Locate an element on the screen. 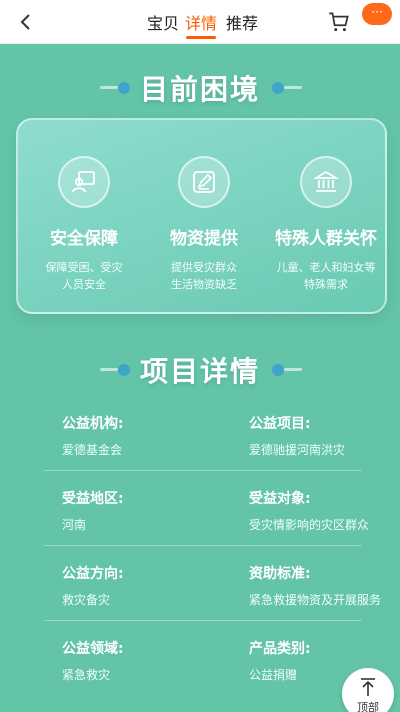 This screenshot has height=712, width=400. feature-desc-line: 人员安全 is located at coordinates (84, 284).